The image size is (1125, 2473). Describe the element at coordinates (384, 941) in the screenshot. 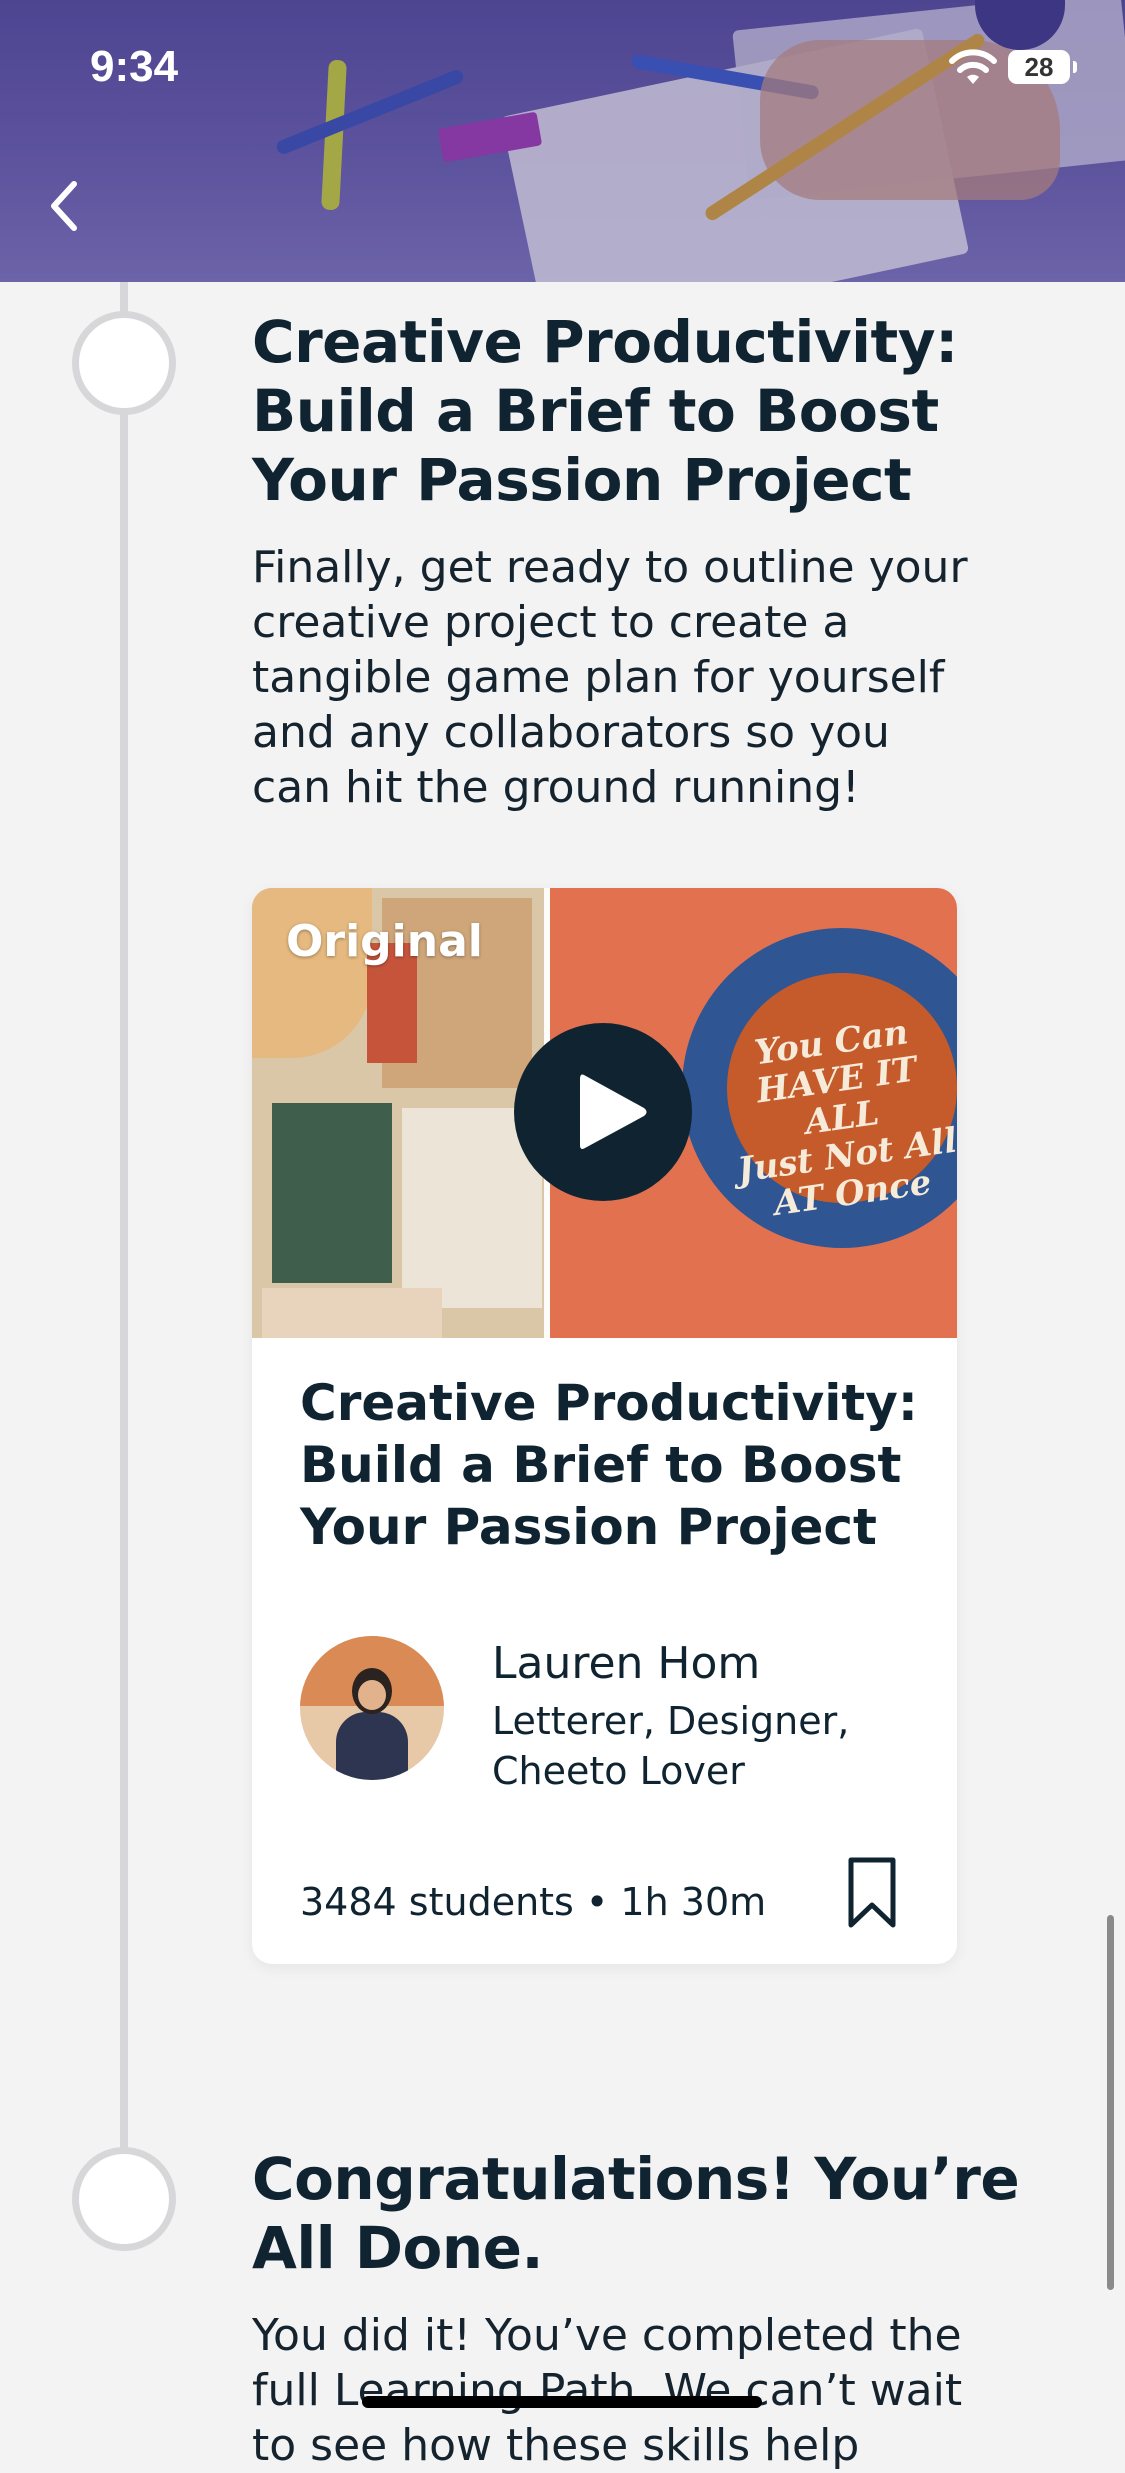

I see `original-badge: Original` at that location.